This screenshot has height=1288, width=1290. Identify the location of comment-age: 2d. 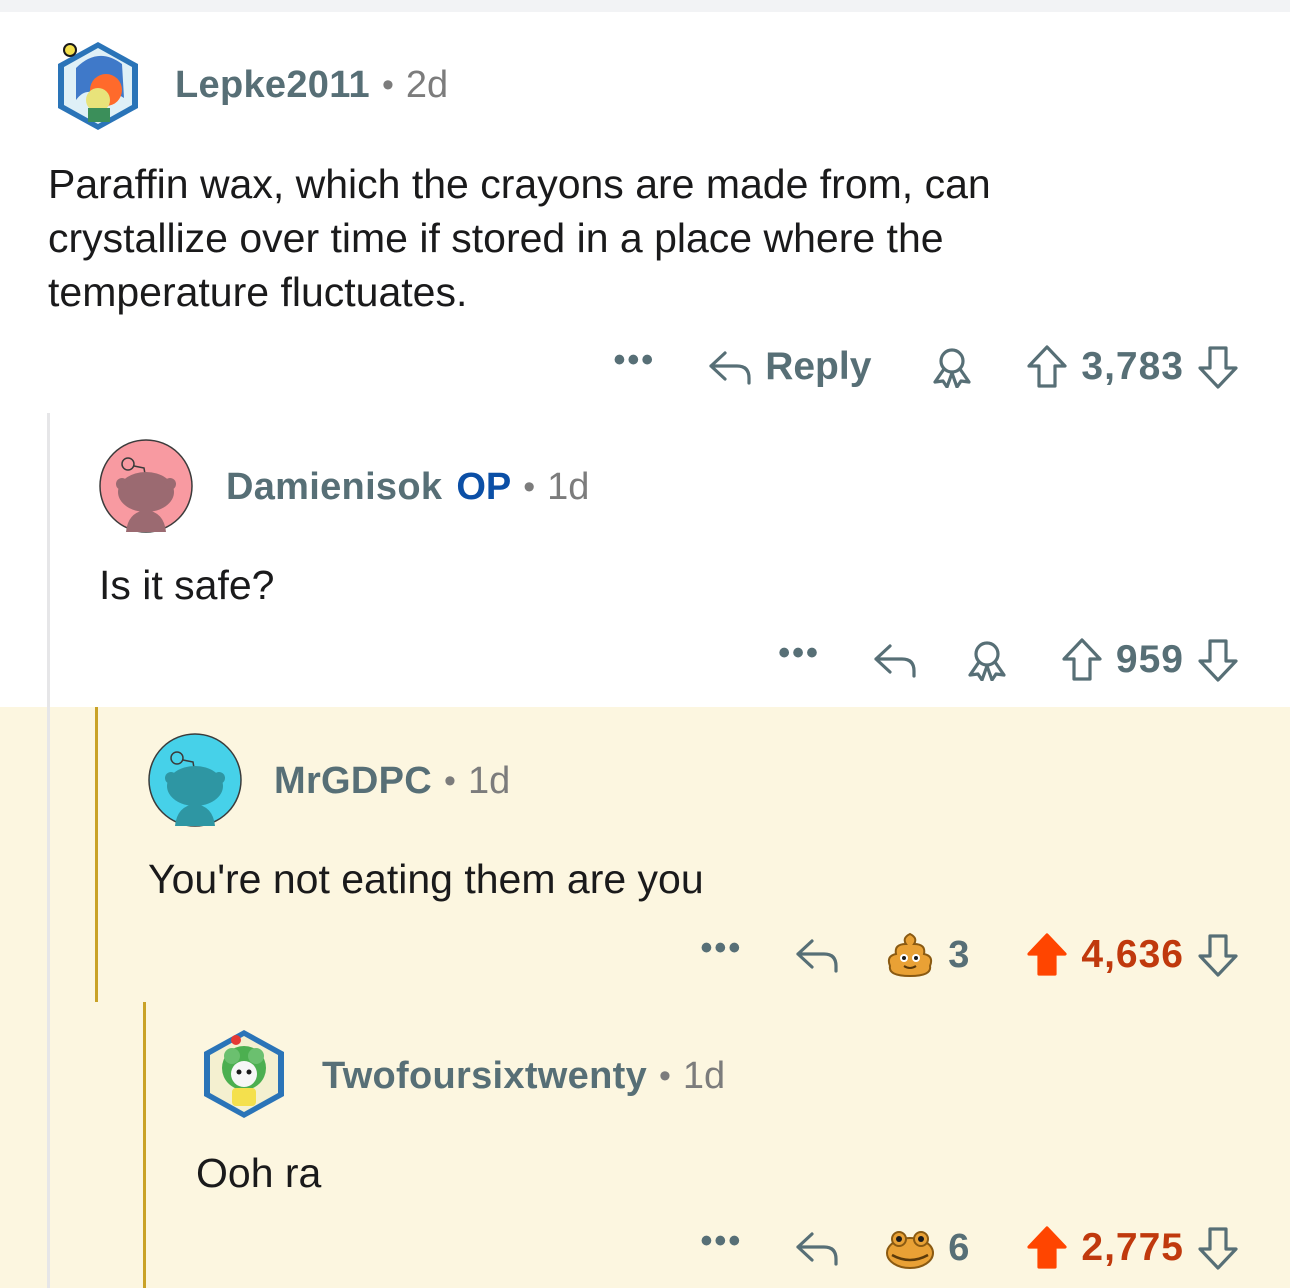
(427, 84).